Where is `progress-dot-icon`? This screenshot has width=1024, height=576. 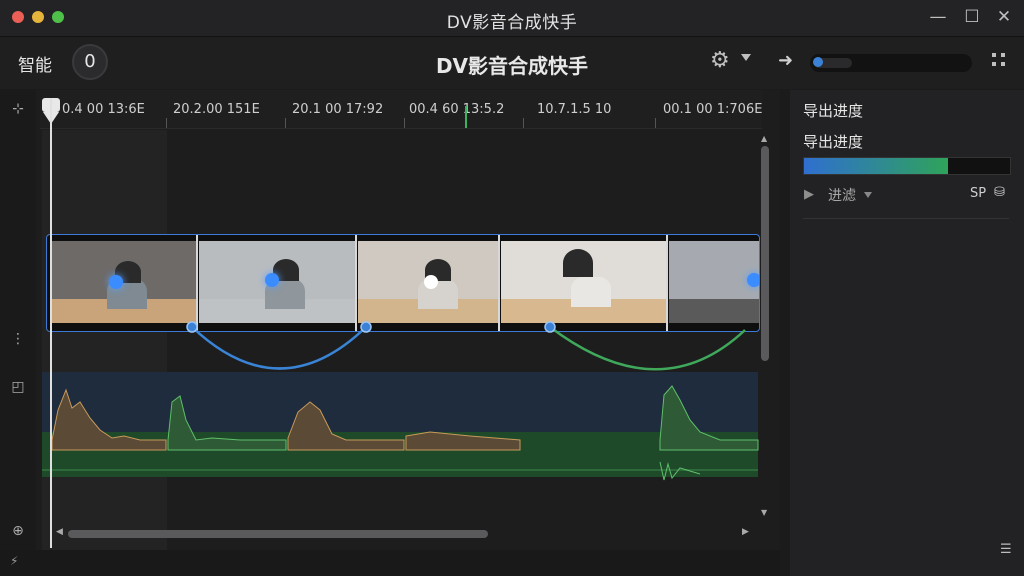 progress-dot-icon is located at coordinates (818, 62).